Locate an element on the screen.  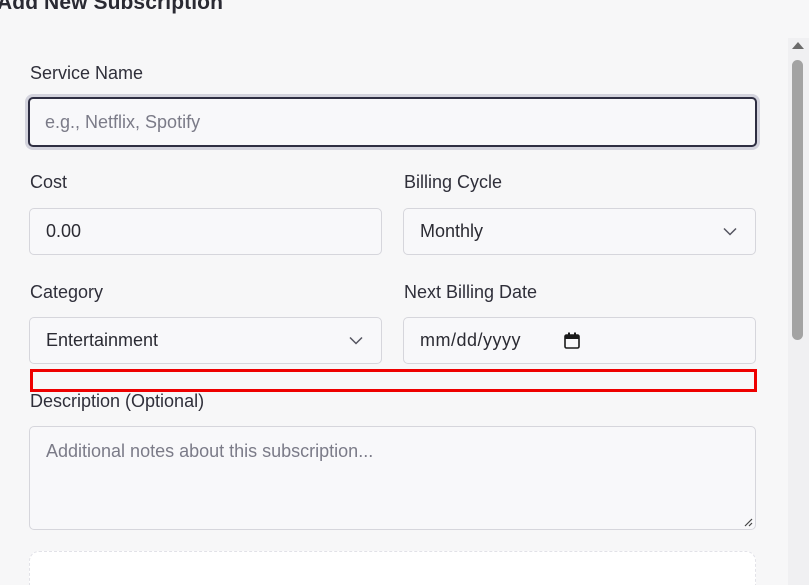
next-billing-date-label: Next Billing Date is located at coordinates (471, 292).